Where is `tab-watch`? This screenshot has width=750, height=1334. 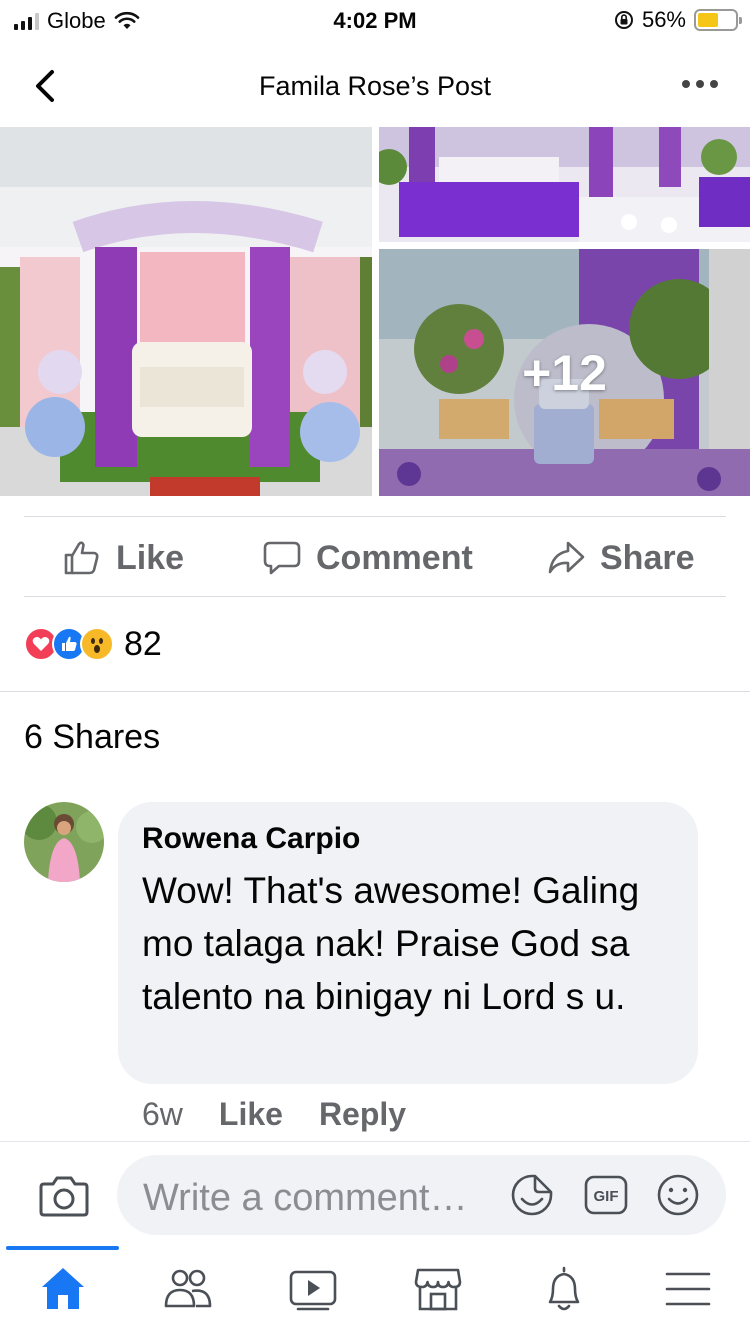 tab-watch is located at coordinates (313, 1289).